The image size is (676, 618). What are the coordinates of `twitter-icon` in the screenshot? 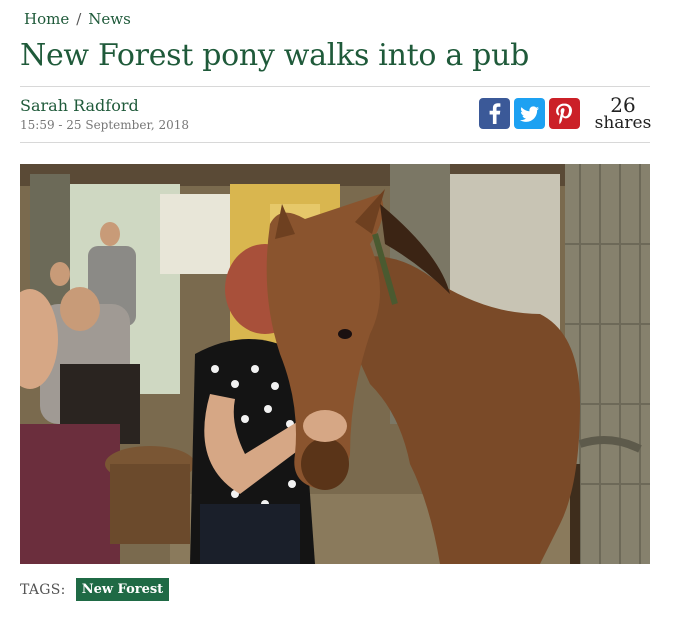 It's located at (529, 114).